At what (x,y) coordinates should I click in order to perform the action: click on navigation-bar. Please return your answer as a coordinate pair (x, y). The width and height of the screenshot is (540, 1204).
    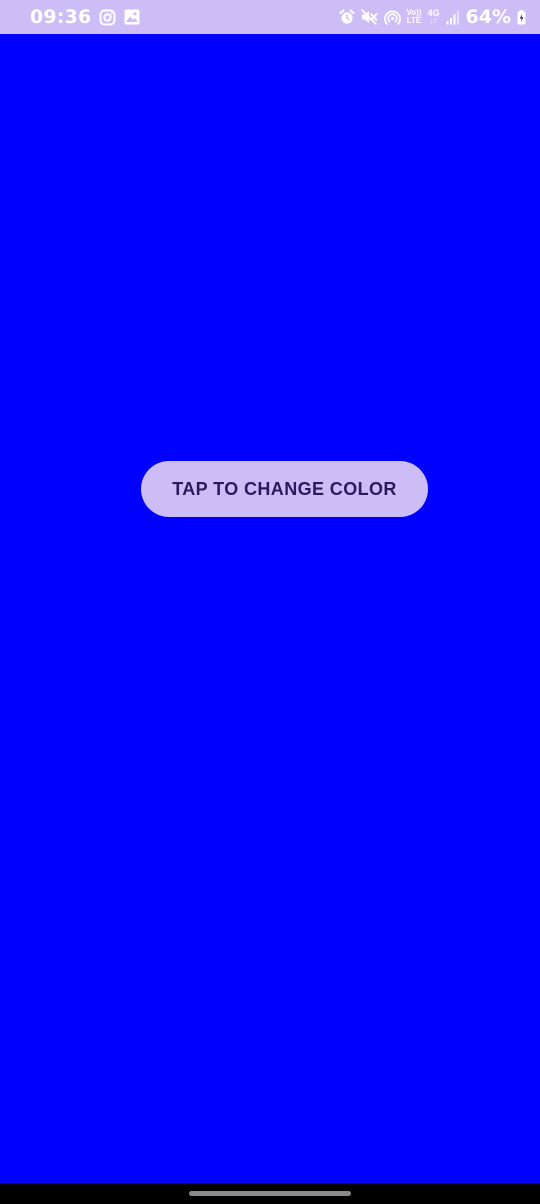
    Looking at the image, I should click on (270, 1193).